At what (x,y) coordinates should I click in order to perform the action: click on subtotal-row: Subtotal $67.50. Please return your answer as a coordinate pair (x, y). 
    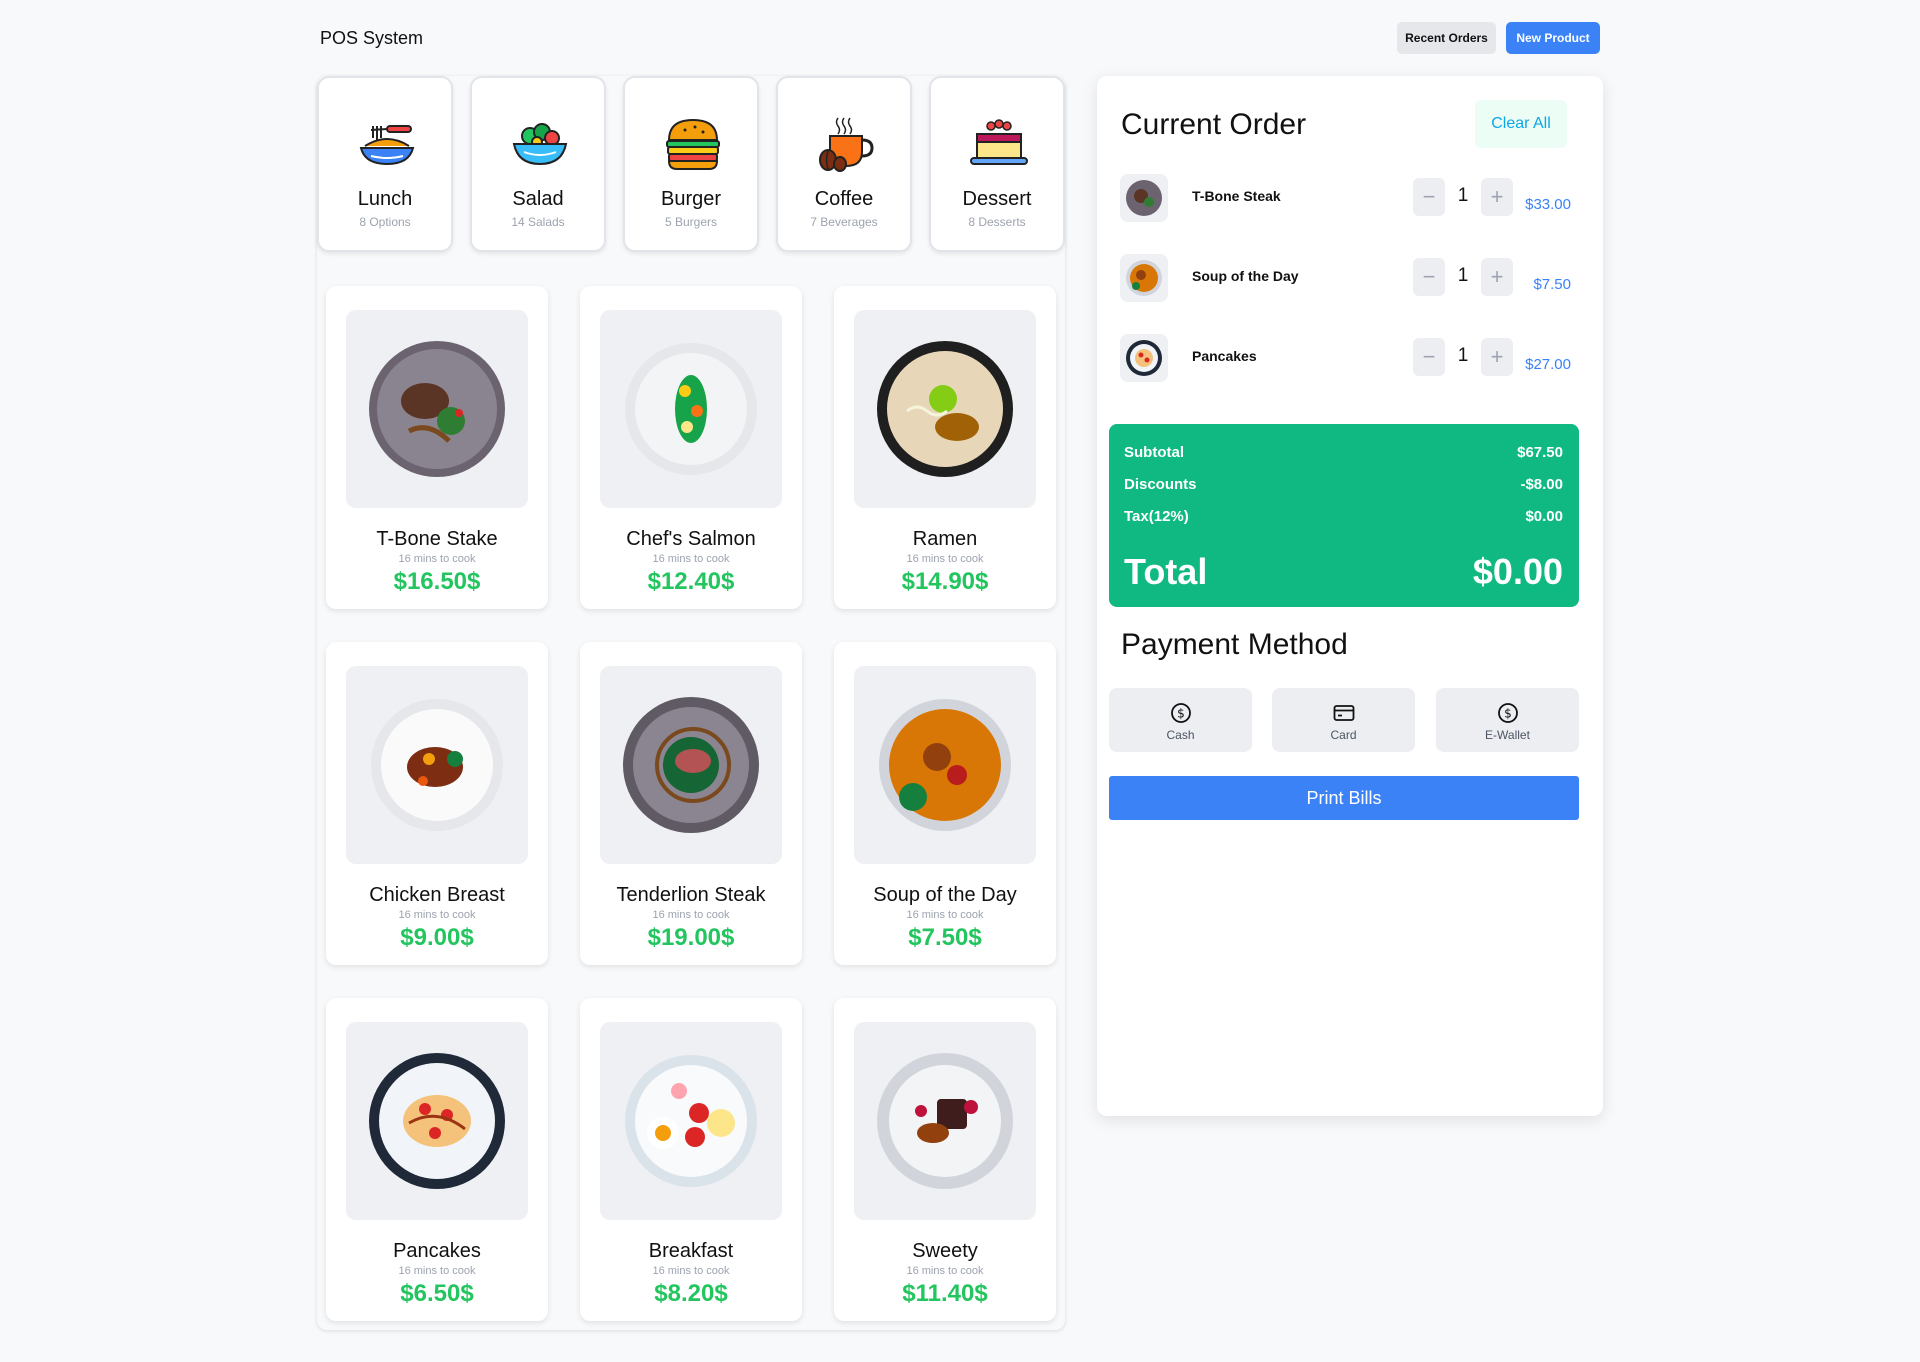
    Looking at the image, I should click on (1343, 452).